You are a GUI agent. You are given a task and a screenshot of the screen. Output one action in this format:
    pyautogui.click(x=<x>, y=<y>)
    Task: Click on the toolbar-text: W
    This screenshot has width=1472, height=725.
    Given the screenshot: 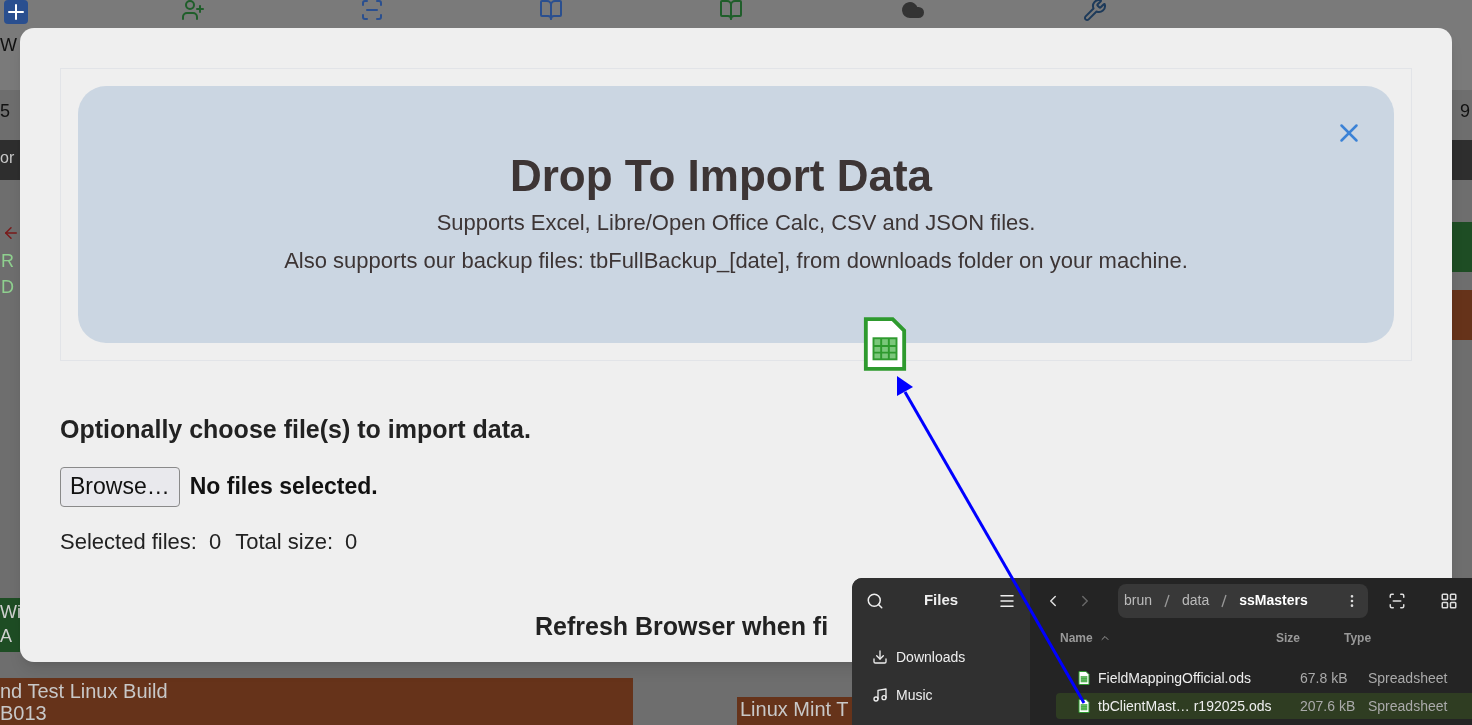 What is the action you would take?
    pyautogui.click(x=8, y=45)
    